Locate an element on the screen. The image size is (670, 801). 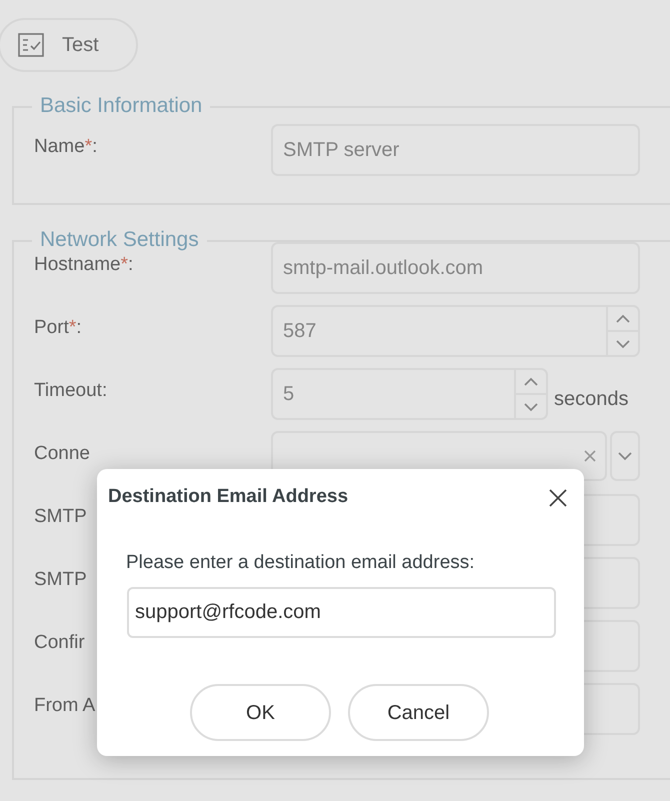
field-label: Timeout: is located at coordinates (71, 391).